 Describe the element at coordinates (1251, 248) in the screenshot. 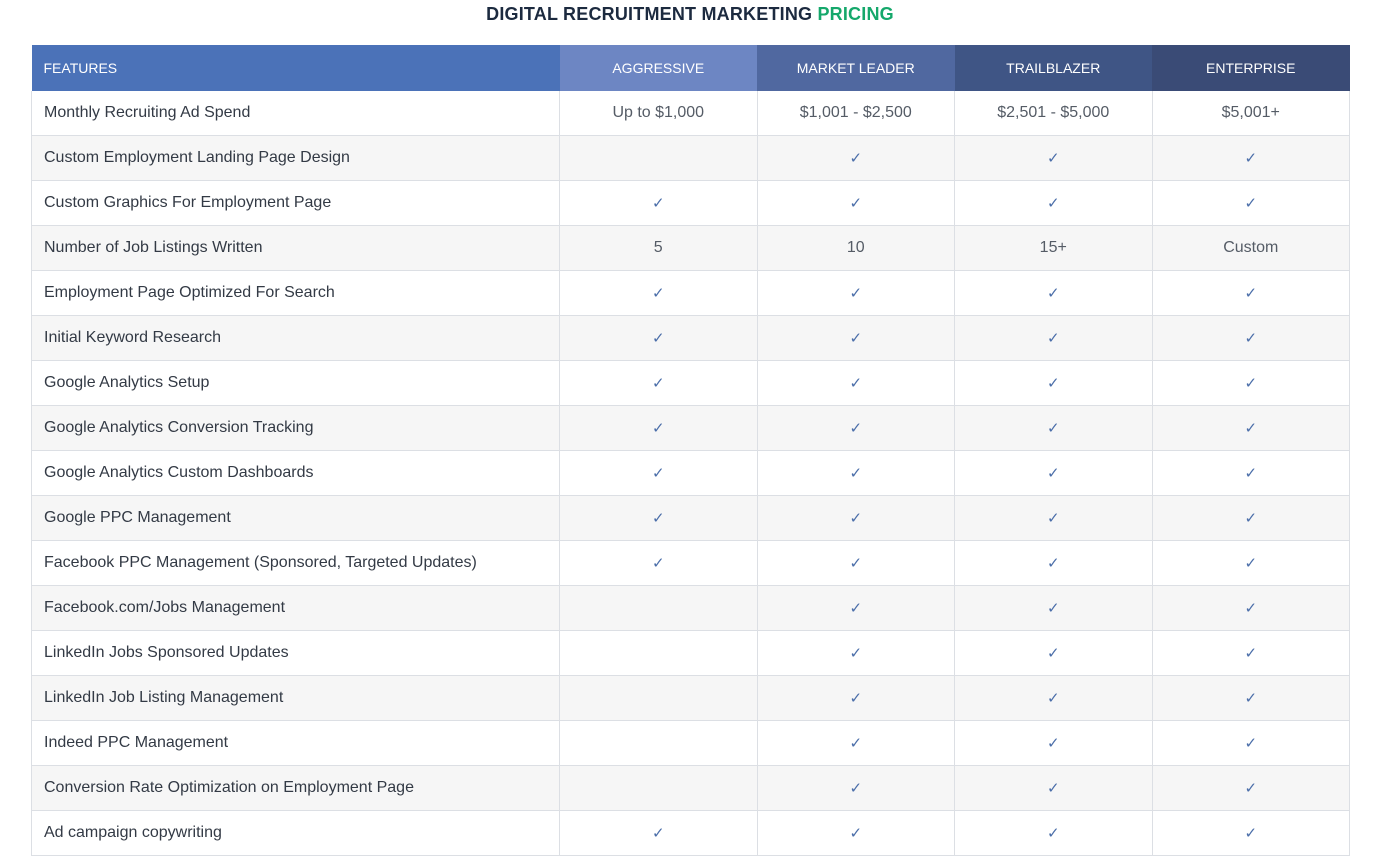

I see `cell-enterprise: Custom` at that location.